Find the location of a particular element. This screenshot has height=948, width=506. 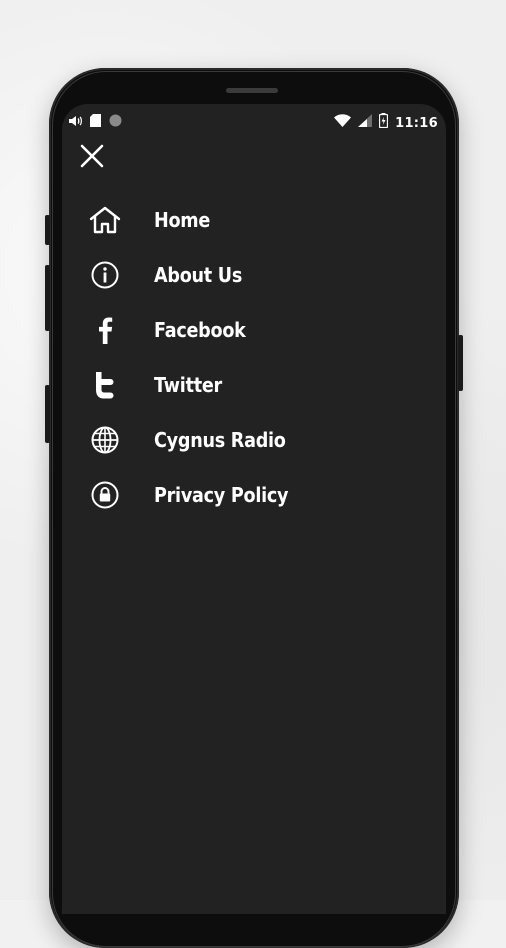

menu-item-label: Facebook is located at coordinates (200, 329).